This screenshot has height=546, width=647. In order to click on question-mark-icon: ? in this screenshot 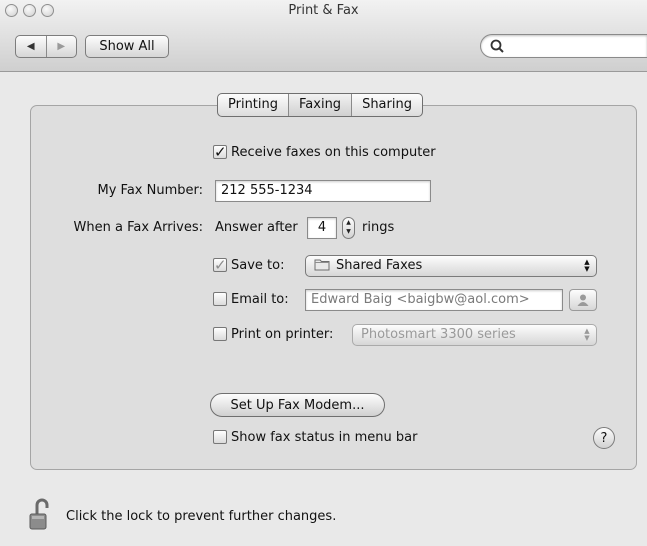, I will do `click(604, 438)`.